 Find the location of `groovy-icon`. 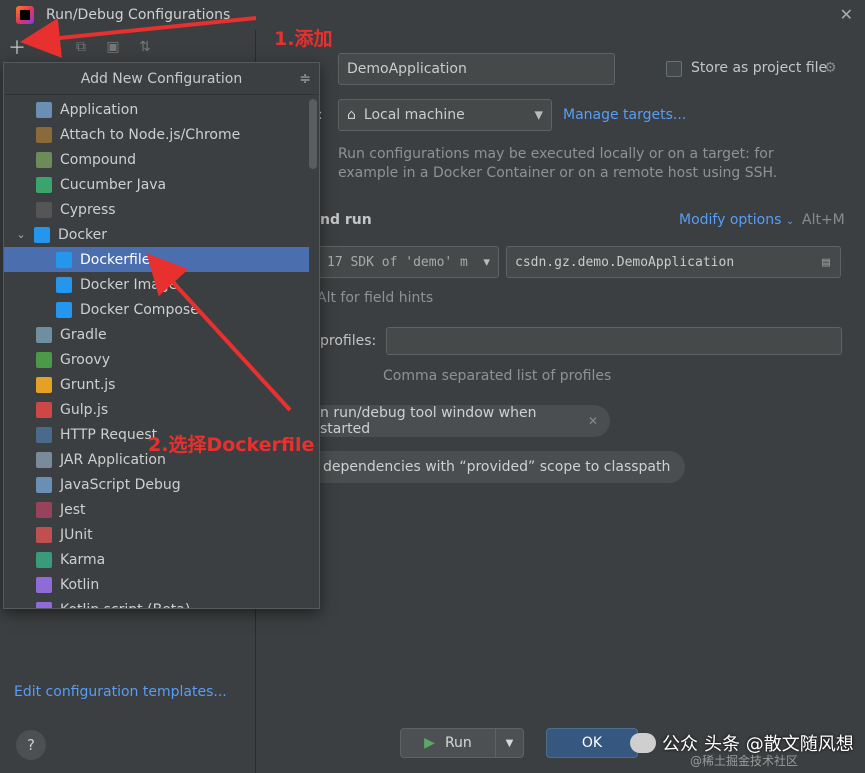

groovy-icon is located at coordinates (44, 359).